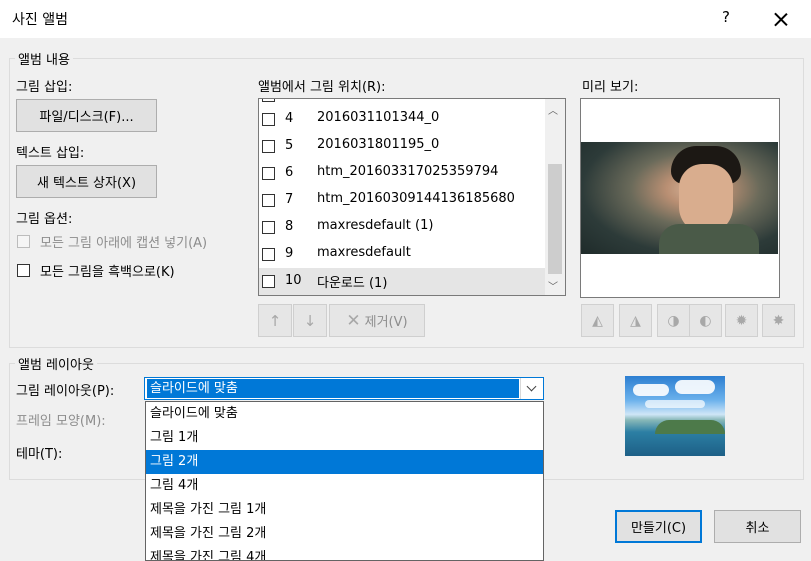 The height and width of the screenshot is (561, 811). Describe the element at coordinates (65, 391) in the screenshot. I see `picture-layout-label: 그림 레이아웃(P):` at that location.